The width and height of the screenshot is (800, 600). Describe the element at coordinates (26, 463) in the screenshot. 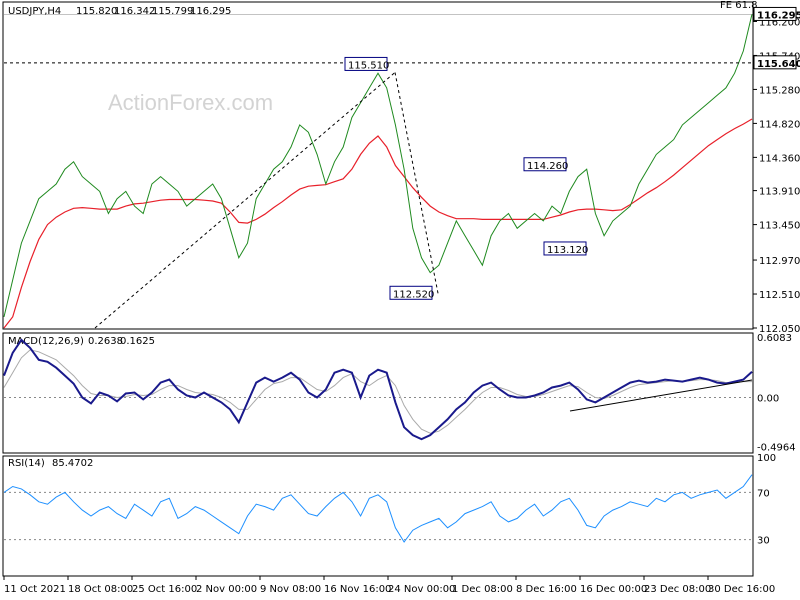

I see `rsi-label: RSI(14)` at that location.